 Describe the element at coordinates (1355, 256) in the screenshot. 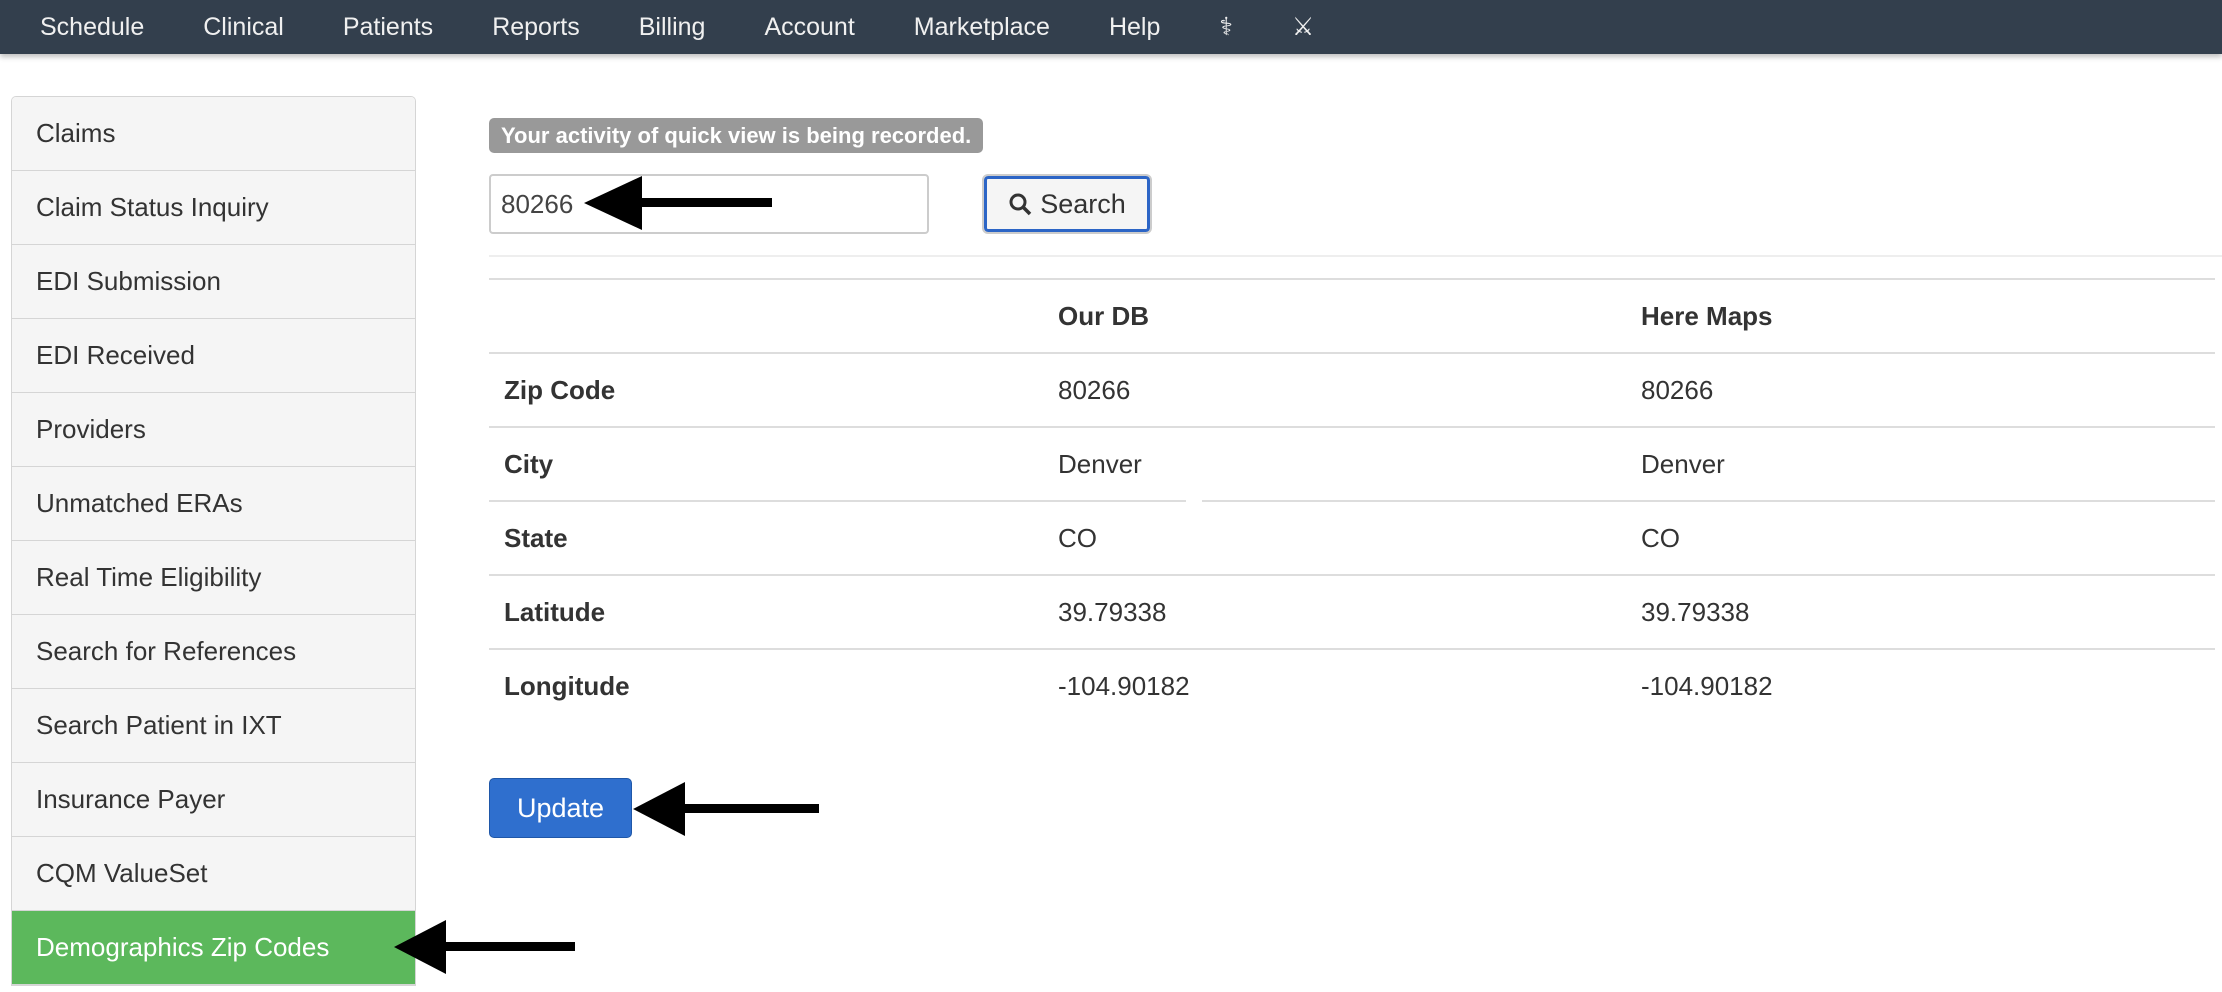

I see `divider` at that location.